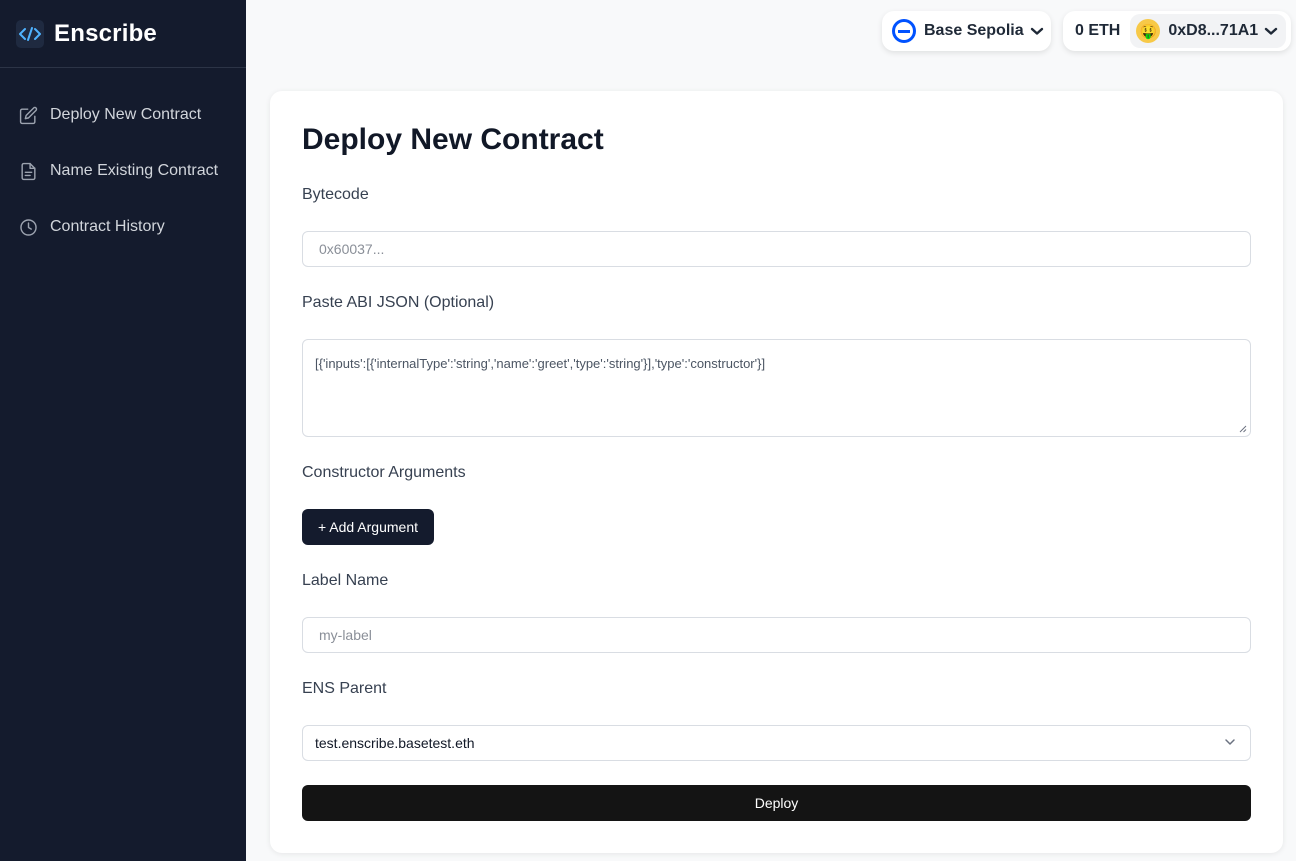  I want to click on sidebar-item-contract-history: Contract History, so click(123, 227).